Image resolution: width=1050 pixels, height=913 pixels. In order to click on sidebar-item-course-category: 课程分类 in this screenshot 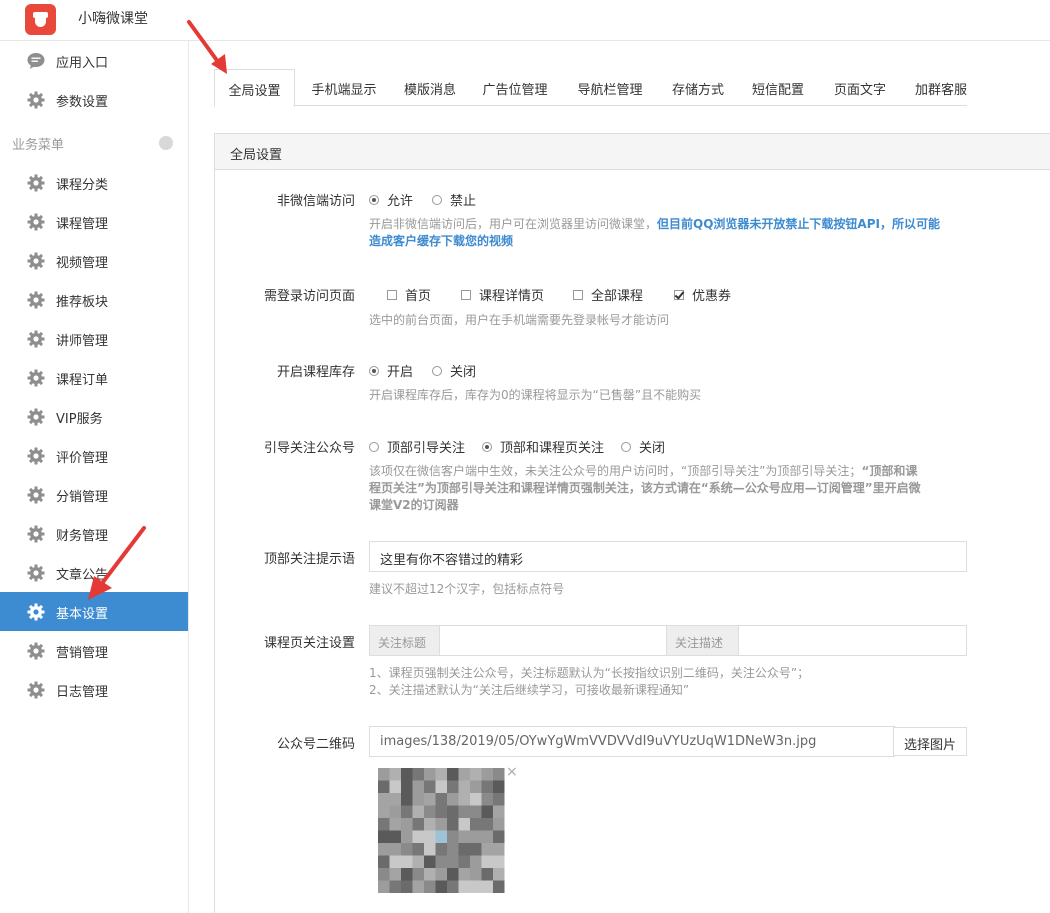, I will do `click(94, 182)`.